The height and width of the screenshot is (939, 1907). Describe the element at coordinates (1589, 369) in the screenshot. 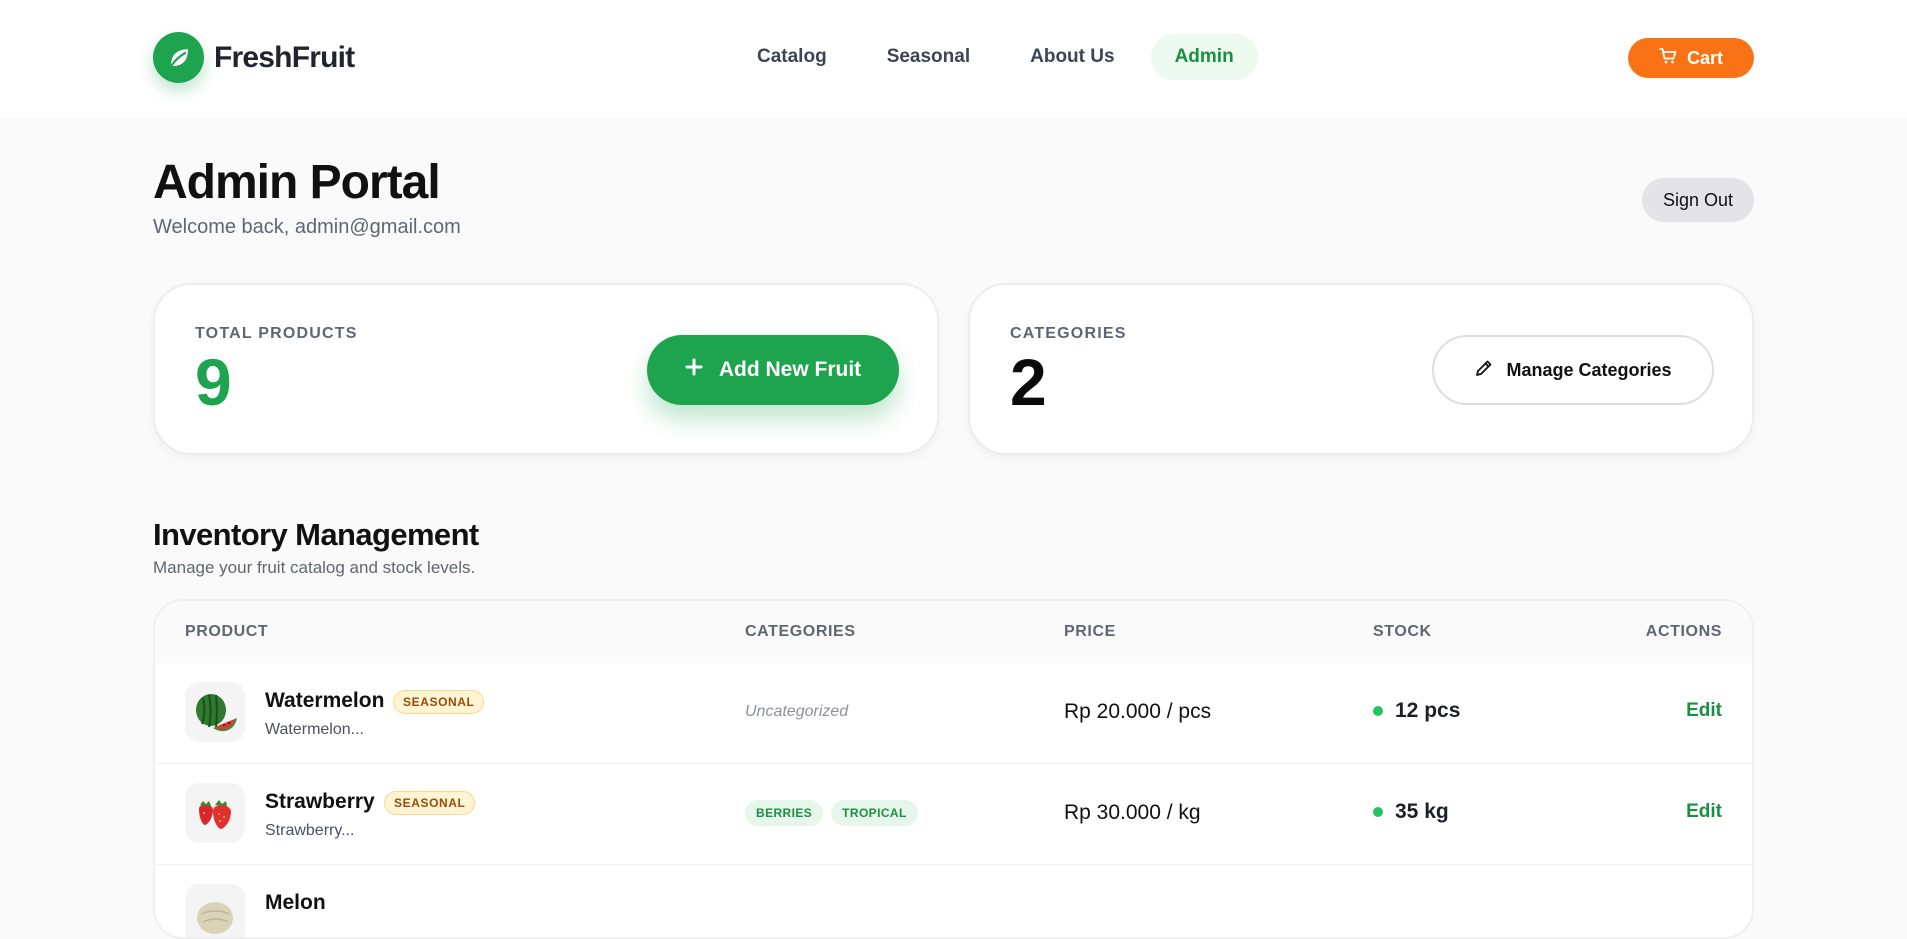

I see `manage-categories-label: Manage Categories` at that location.